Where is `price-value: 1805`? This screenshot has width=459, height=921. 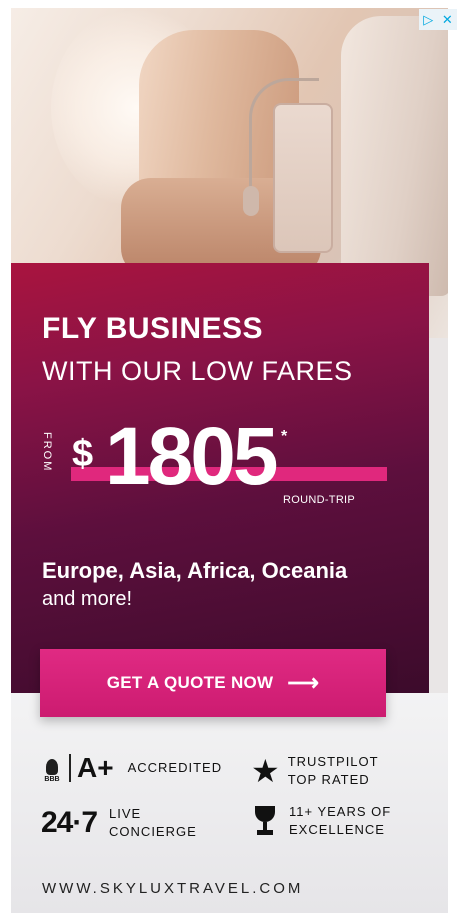
price-value: 1805 is located at coordinates (191, 456).